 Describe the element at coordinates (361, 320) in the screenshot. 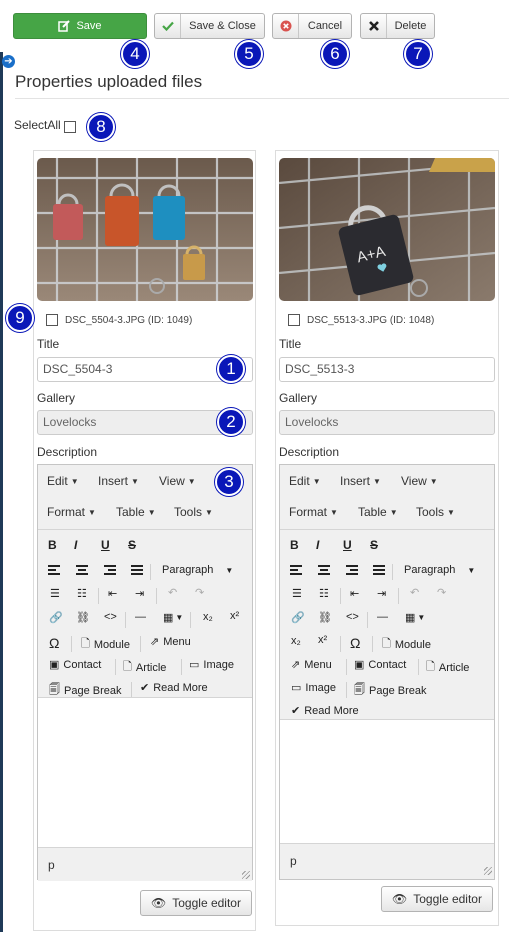

I see `file-select: DSC_5513-3.JPG (ID: 1048)` at that location.